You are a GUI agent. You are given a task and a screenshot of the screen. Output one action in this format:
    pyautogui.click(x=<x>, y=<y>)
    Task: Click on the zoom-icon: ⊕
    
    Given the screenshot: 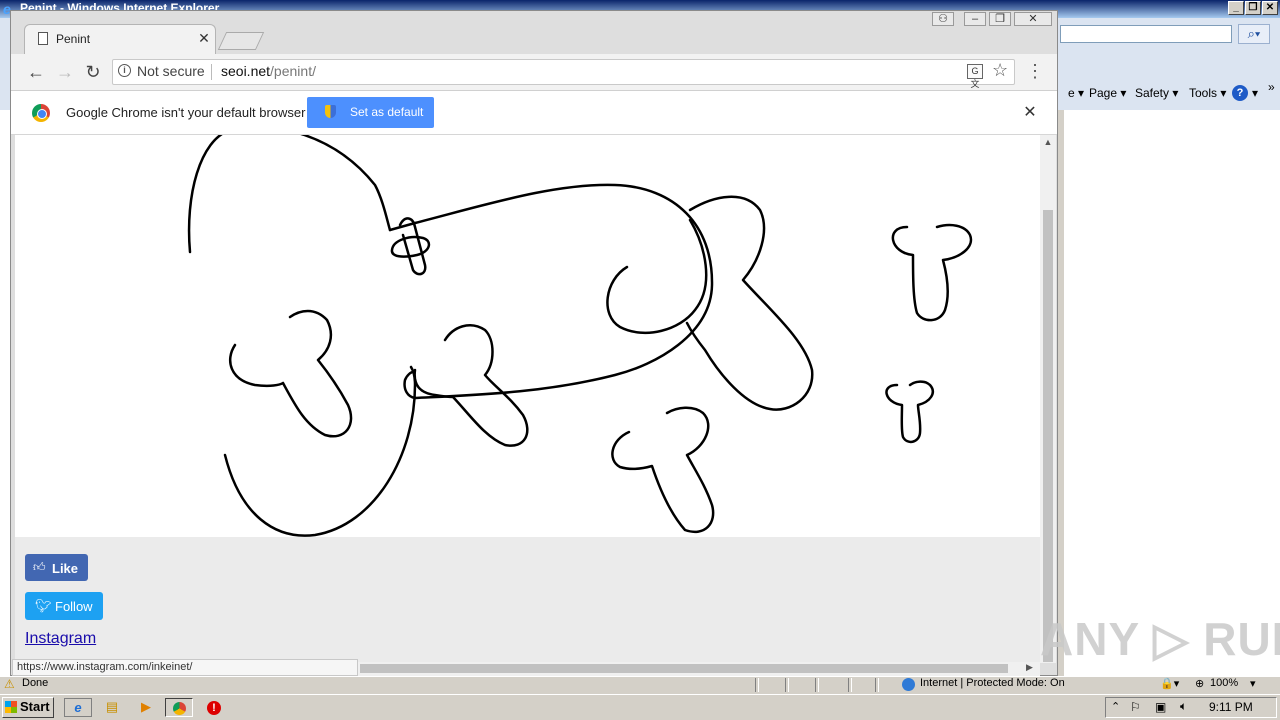 What is the action you would take?
    pyautogui.click(x=1200, y=684)
    